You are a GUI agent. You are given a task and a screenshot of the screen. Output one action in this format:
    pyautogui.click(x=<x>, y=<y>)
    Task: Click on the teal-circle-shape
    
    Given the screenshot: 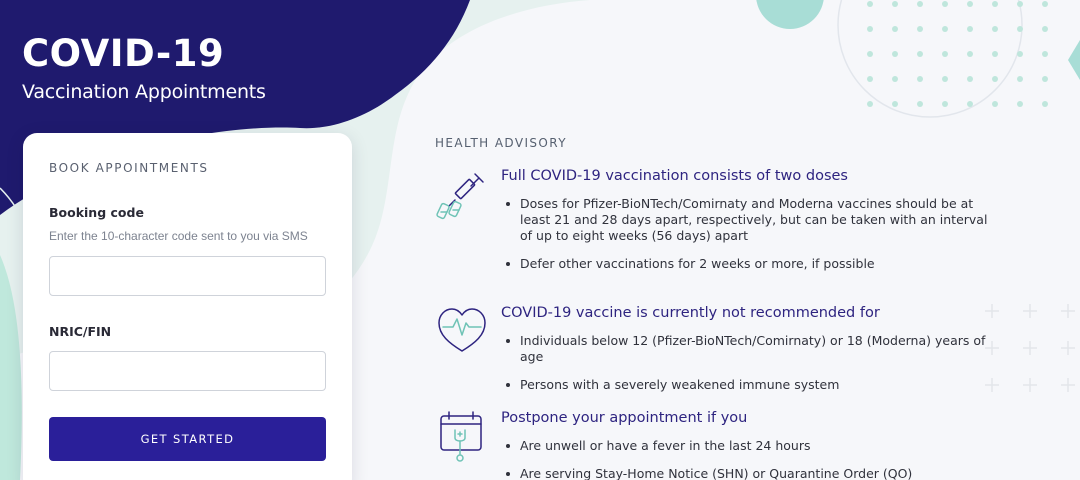 What is the action you would take?
    pyautogui.click(x=790, y=14)
    